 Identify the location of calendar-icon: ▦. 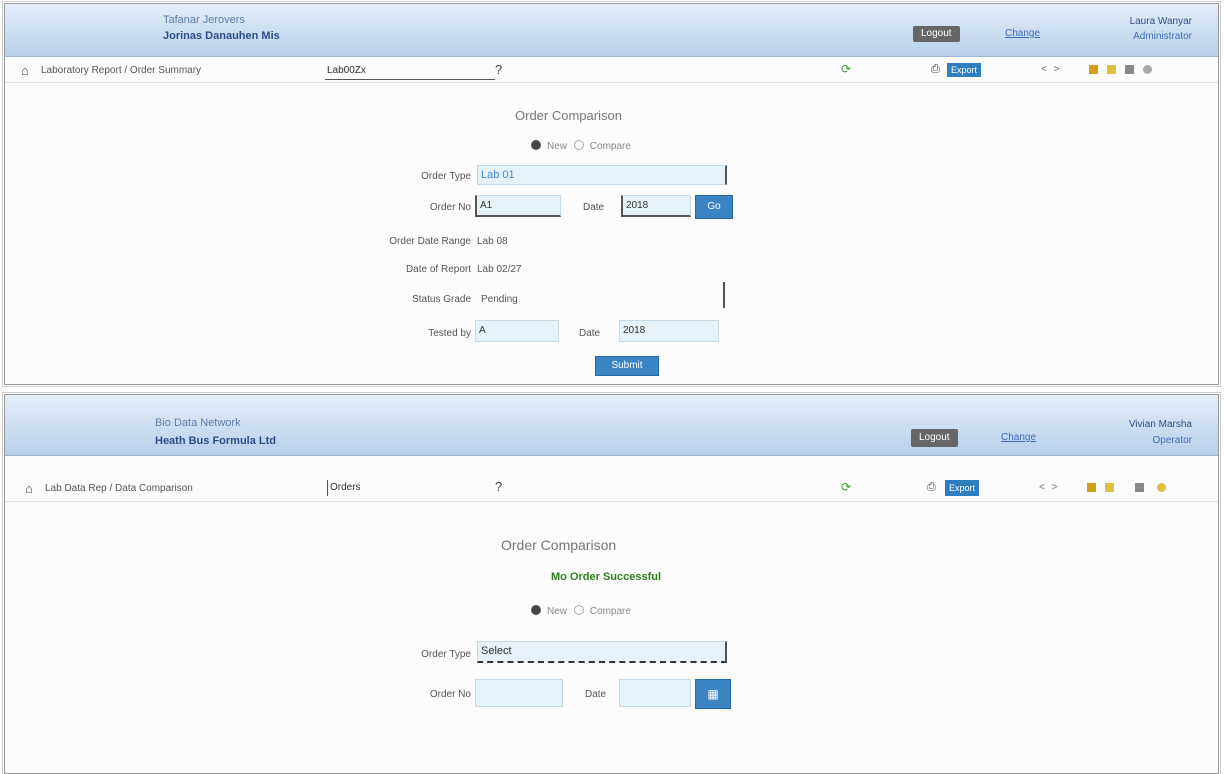
(713, 694).